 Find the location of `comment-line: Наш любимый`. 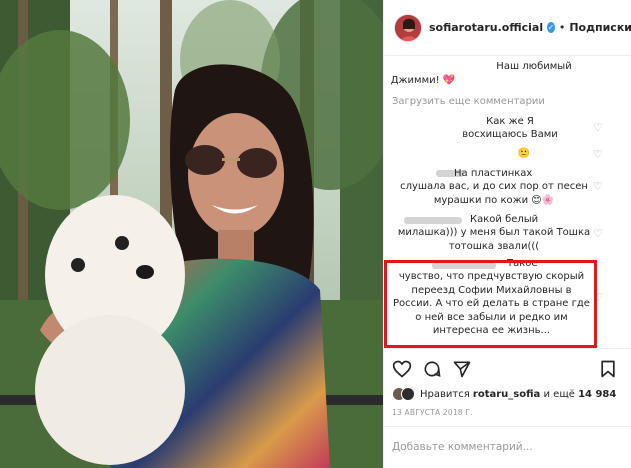

comment-line: Наш любимый is located at coordinates (534, 66).